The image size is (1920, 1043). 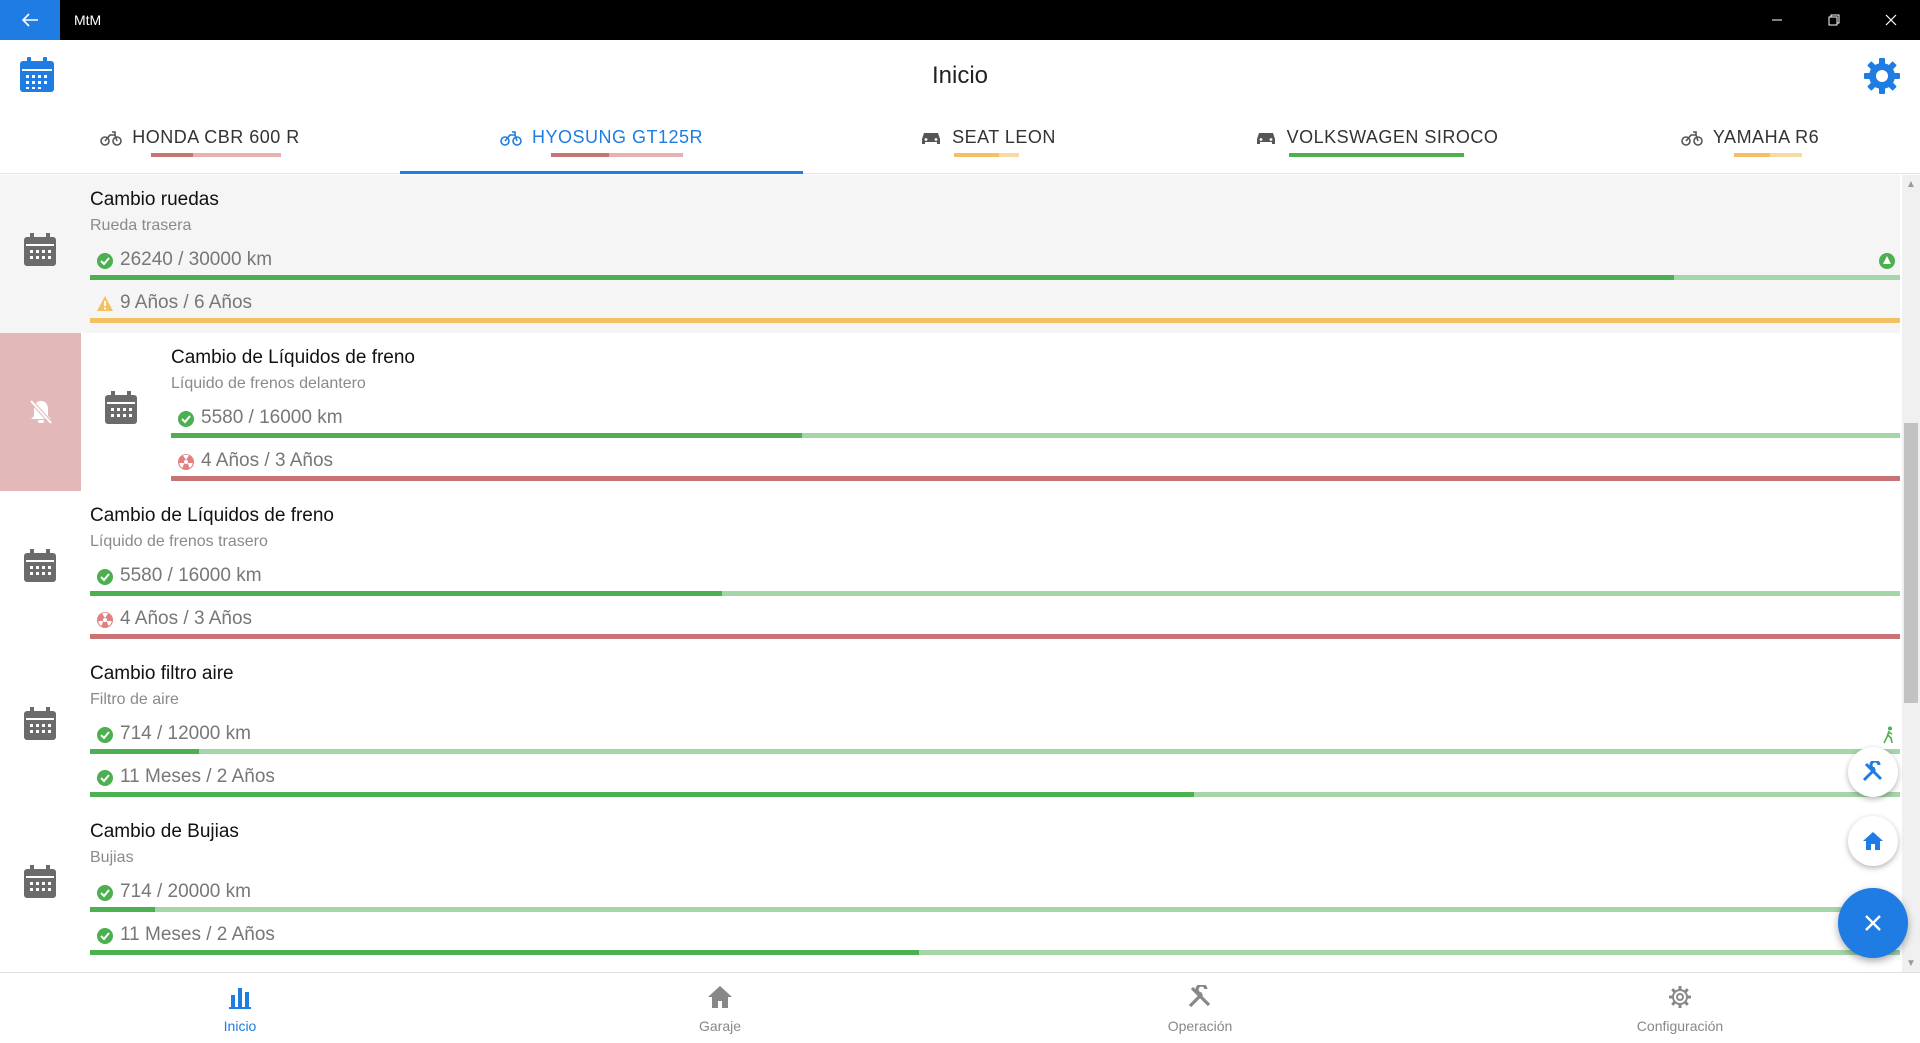 I want to click on status-dot-icon, so click(x=1887, y=261).